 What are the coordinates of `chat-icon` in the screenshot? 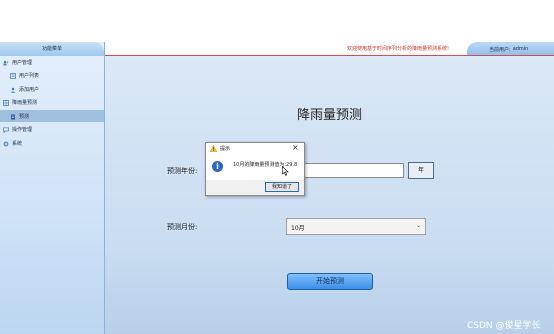 It's located at (6, 129).